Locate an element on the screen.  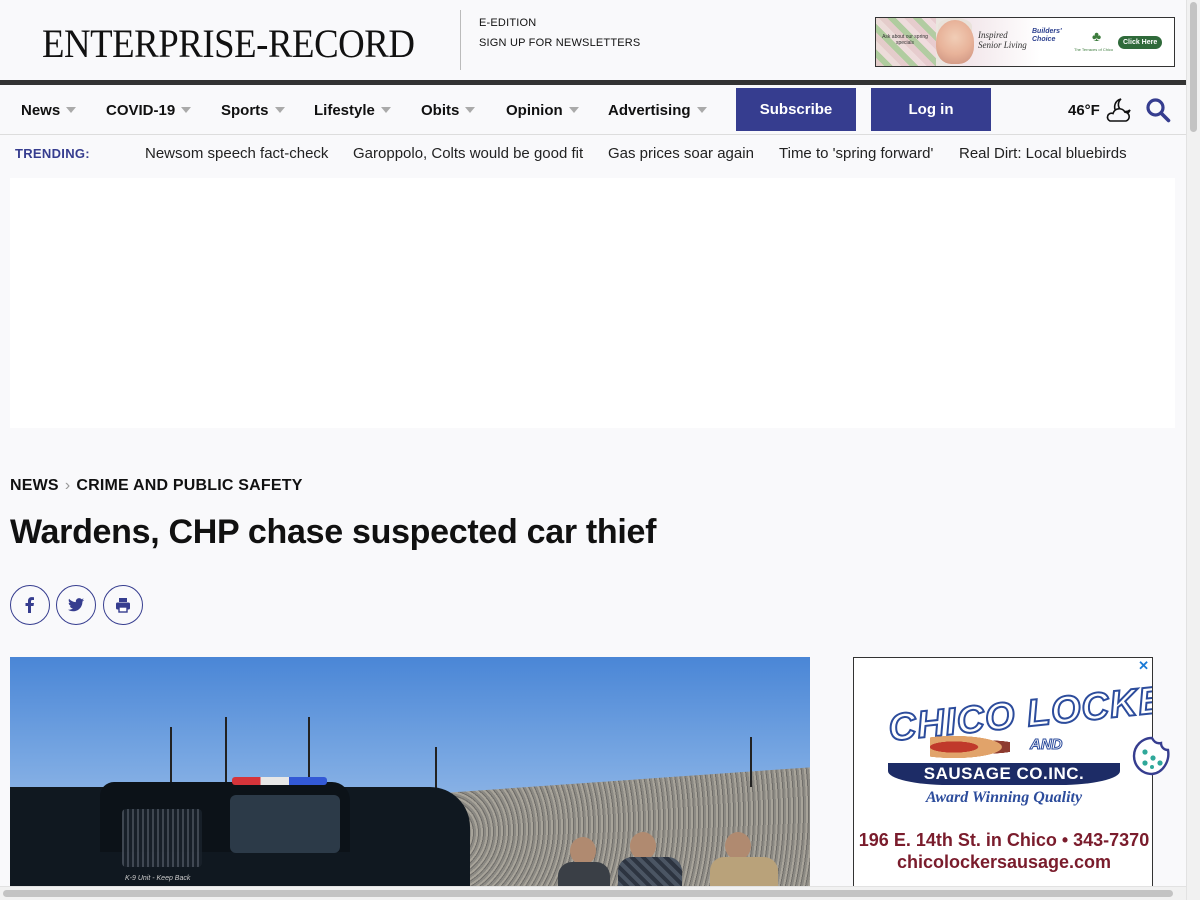
nav-item-sports: Sports is located at coordinates (253, 110).